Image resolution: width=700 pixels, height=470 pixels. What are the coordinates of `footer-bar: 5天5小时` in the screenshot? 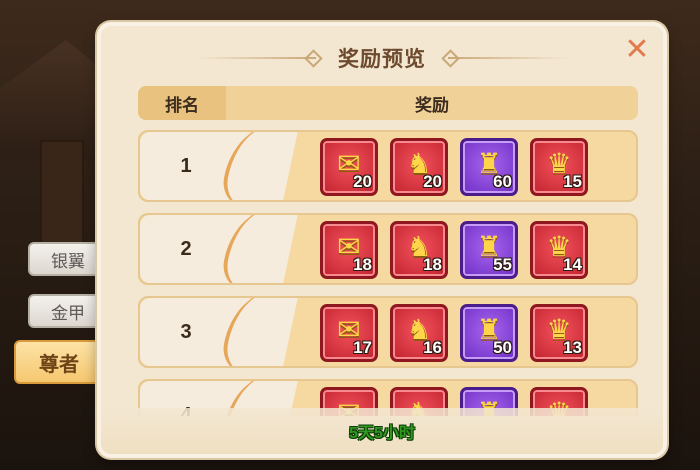 It's located at (382, 431).